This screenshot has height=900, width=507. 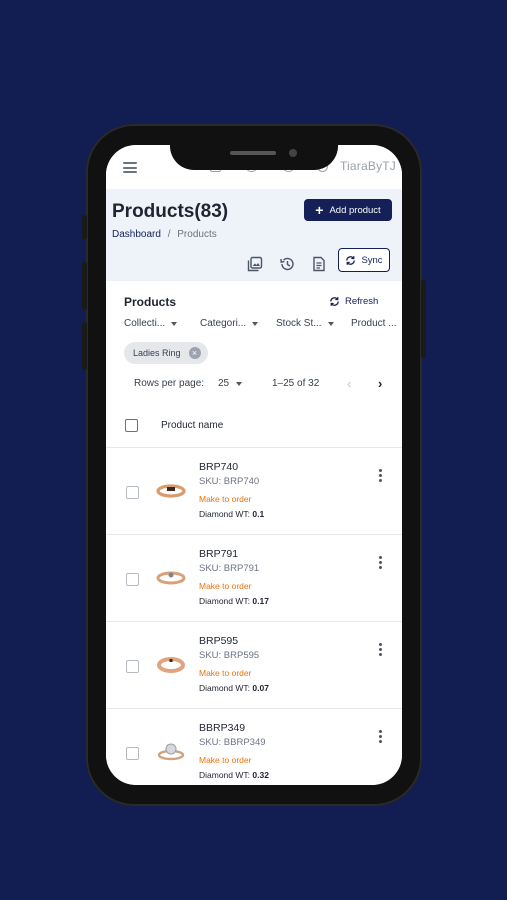 I want to click on phone-notch, so click(x=254, y=155).